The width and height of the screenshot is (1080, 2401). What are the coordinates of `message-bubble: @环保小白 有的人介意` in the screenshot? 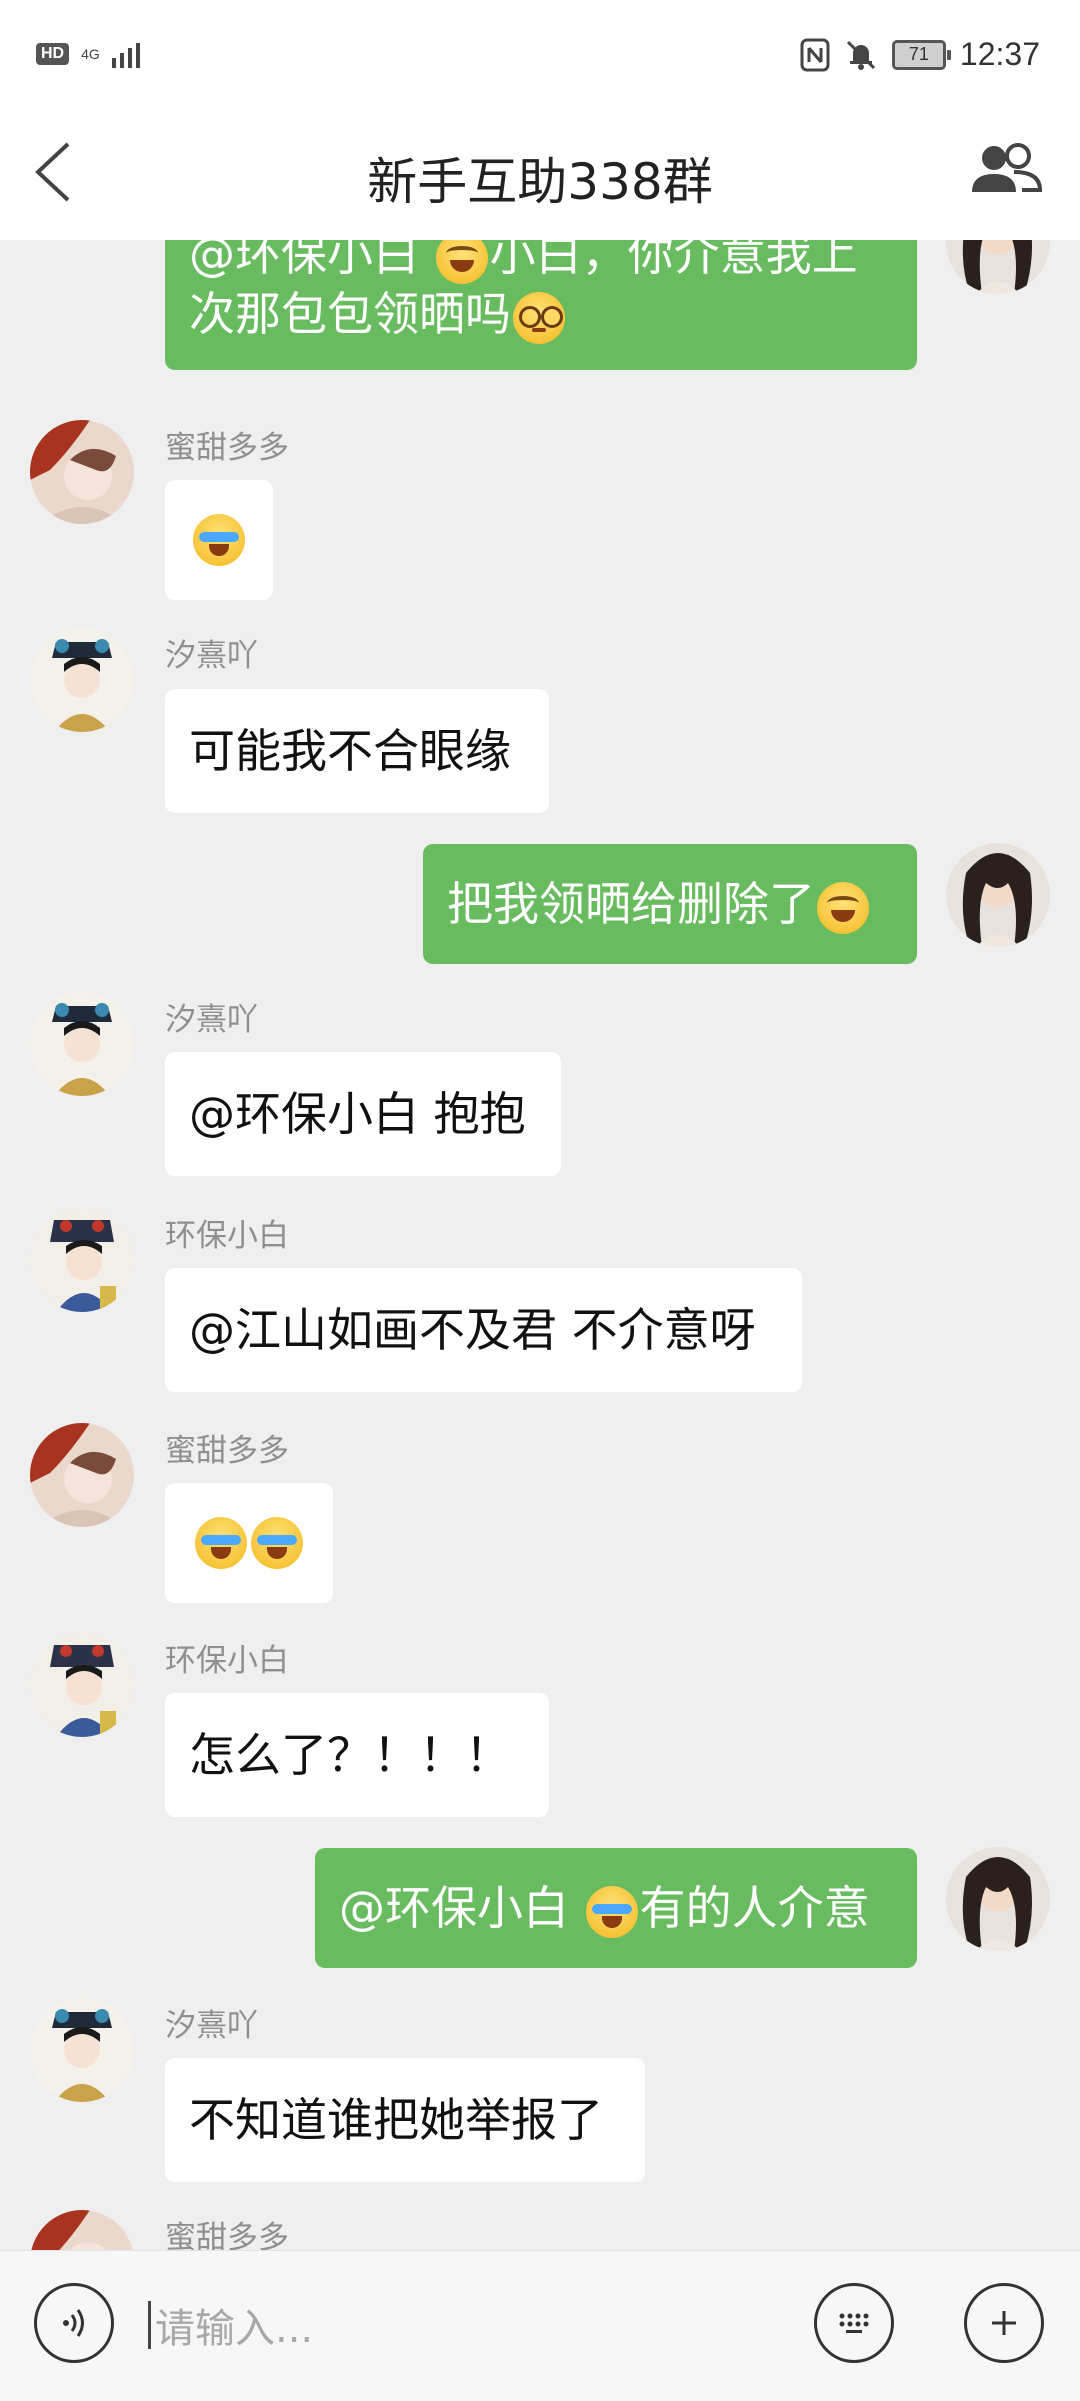 It's located at (616, 1908).